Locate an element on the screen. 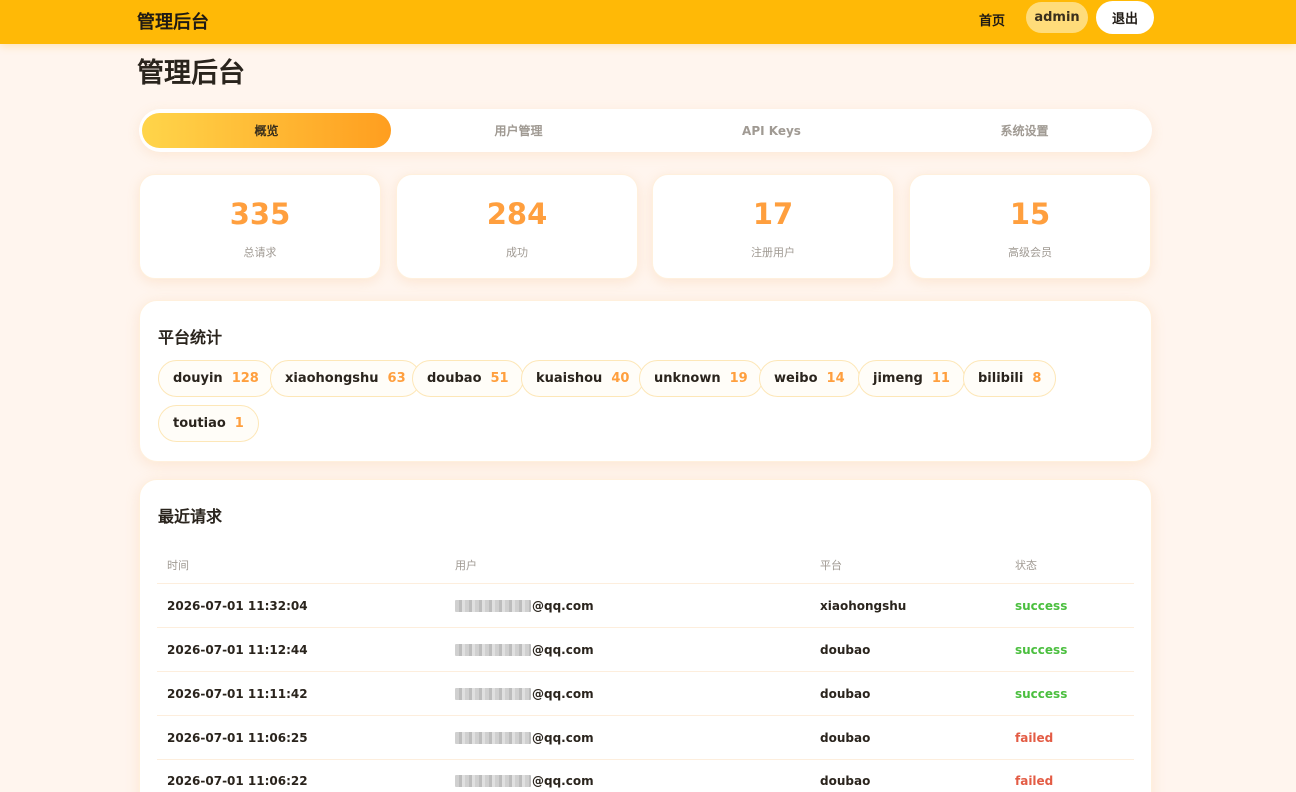 The image size is (1296, 792). stat-value: 335 is located at coordinates (260, 214).